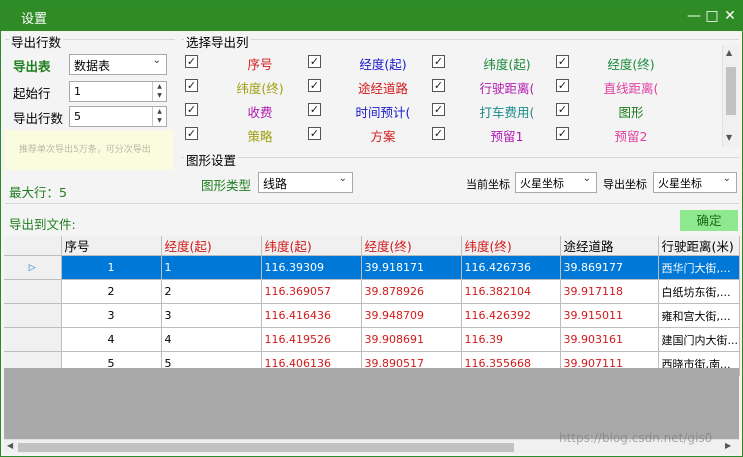  Describe the element at coordinates (609, 291) in the screenshot. I see `table-cell: 39.917118` at that location.